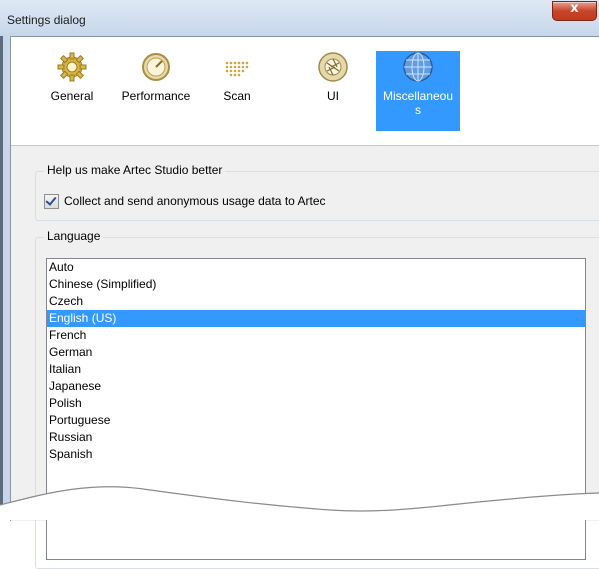 The height and width of the screenshot is (569, 599). Describe the element at coordinates (237, 69) in the screenshot. I see `dot-grid-icon` at that location.